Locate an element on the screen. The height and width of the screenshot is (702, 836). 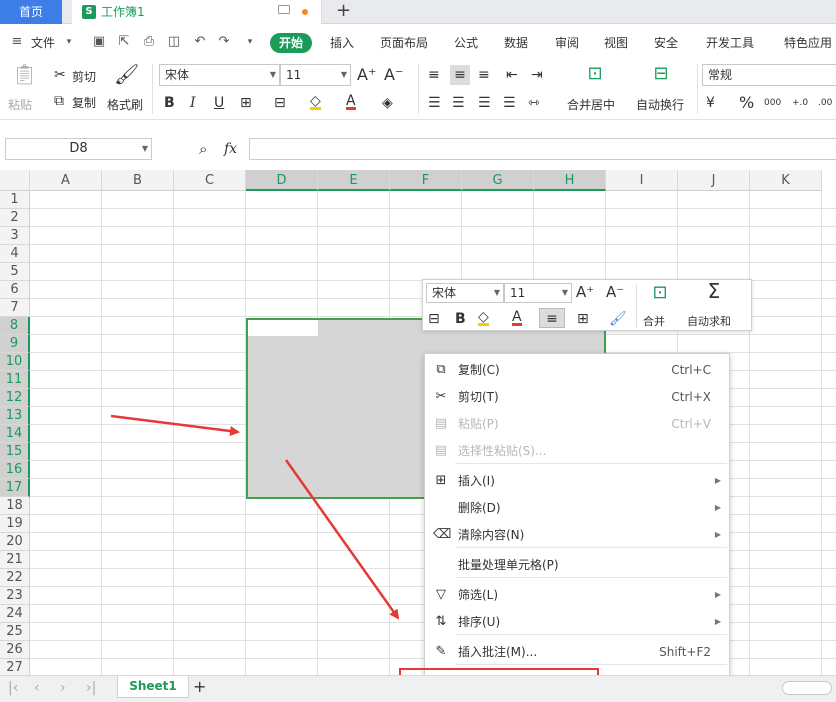
sheet-tab-bar: |‹ ‹ › ›| Sheet1 + is located at coordinates (418, 688).